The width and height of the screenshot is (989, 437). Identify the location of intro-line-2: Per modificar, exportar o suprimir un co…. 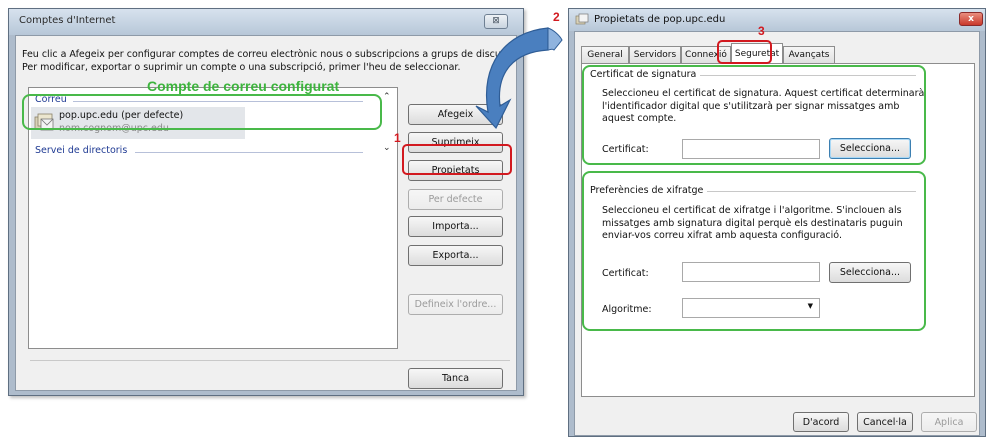
(241, 67).